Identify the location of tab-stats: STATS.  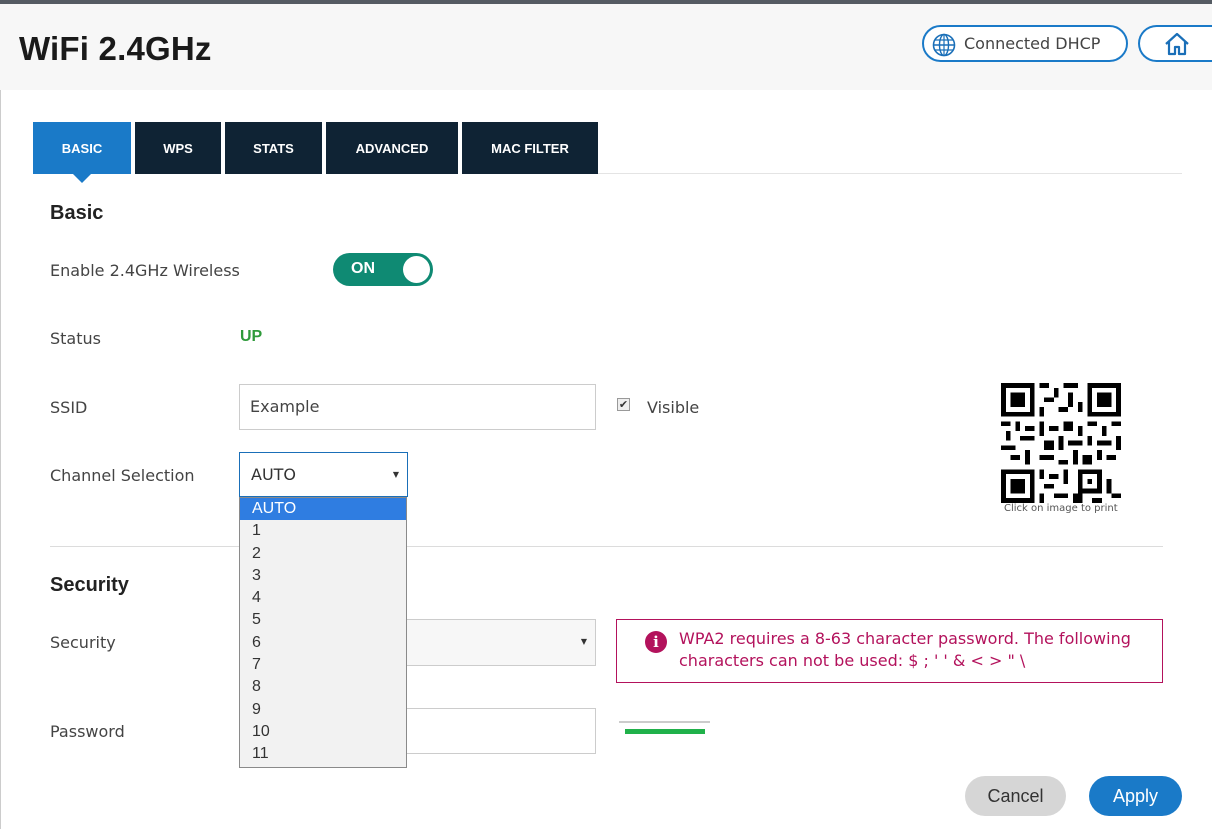
(273, 148).